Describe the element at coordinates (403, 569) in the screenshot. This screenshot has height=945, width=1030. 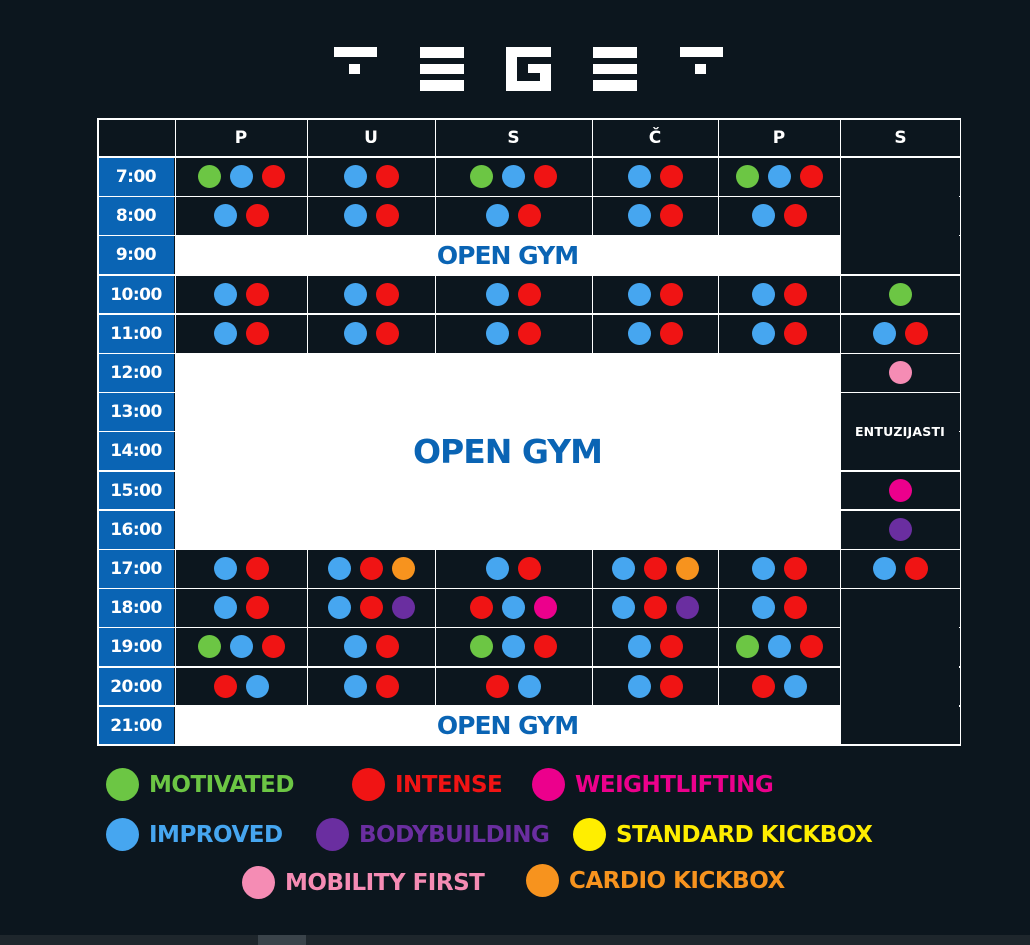
I see `class-dot-cardio-kickbox` at that location.